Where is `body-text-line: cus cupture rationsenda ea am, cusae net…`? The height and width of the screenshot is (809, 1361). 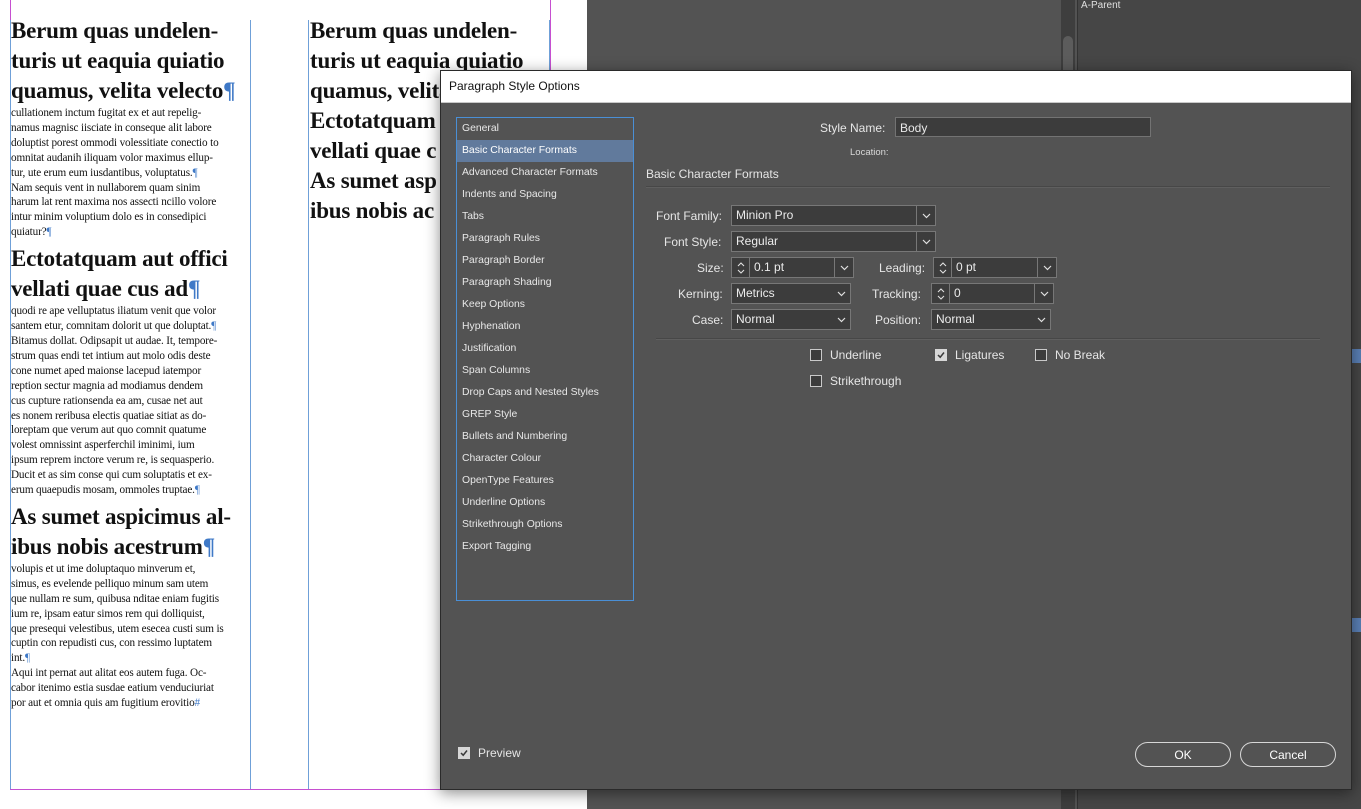 body-text-line: cus cupture rationsenda ea am, cusae net… is located at coordinates (131, 401).